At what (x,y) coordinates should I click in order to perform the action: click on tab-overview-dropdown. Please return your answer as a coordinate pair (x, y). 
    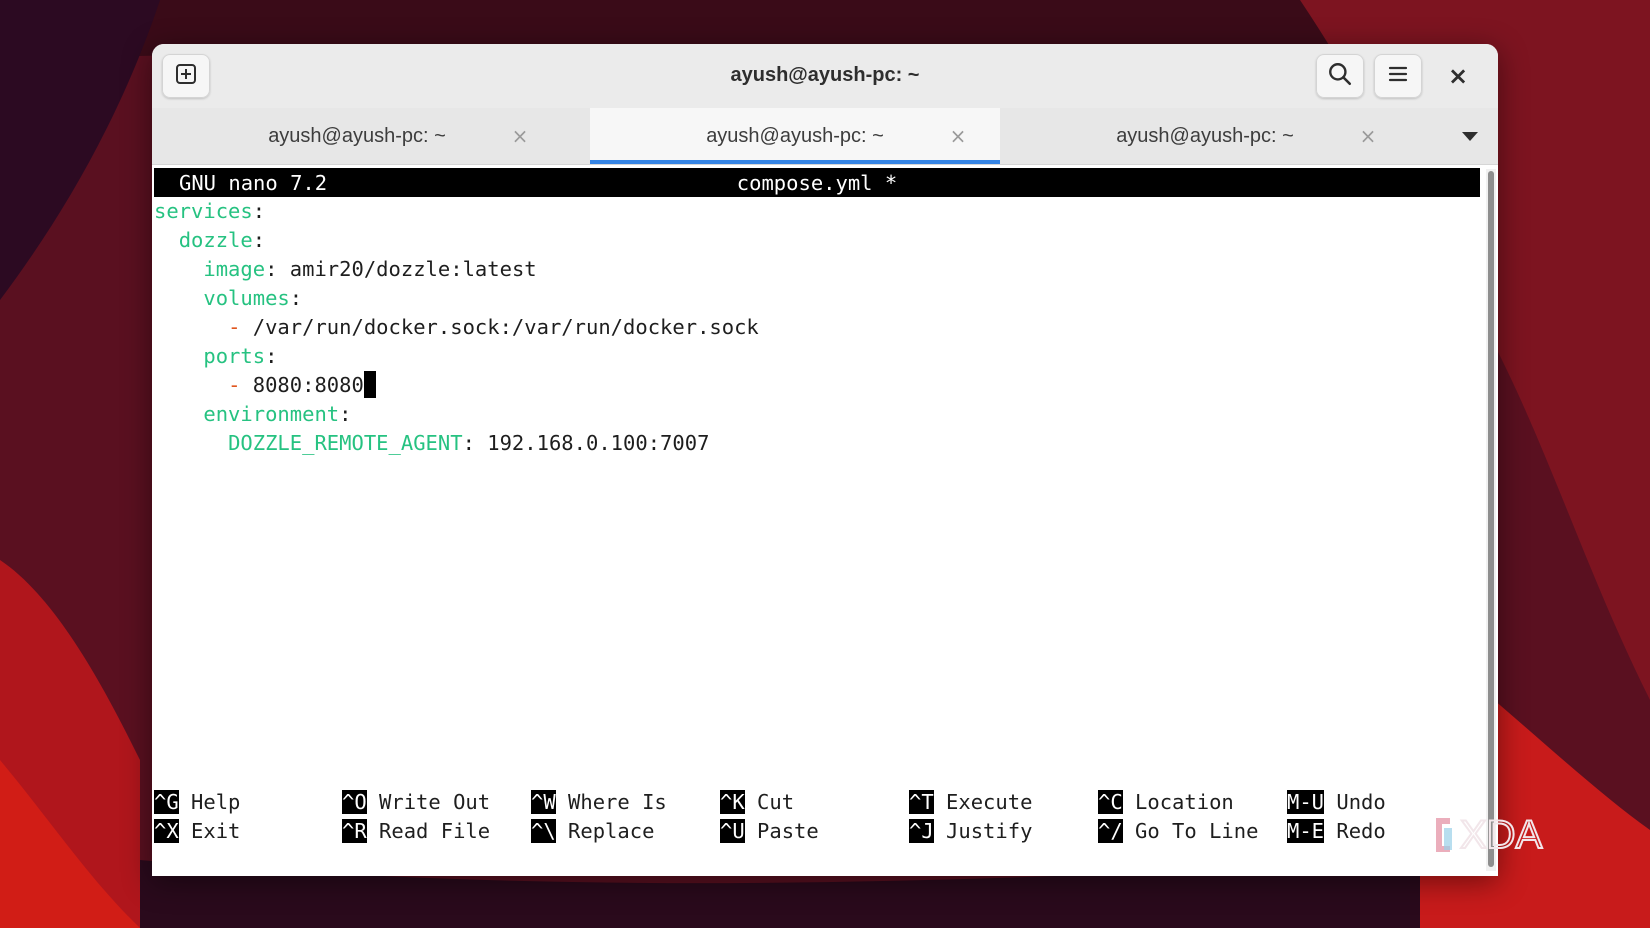
    Looking at the image, I should click on (1470, 136).